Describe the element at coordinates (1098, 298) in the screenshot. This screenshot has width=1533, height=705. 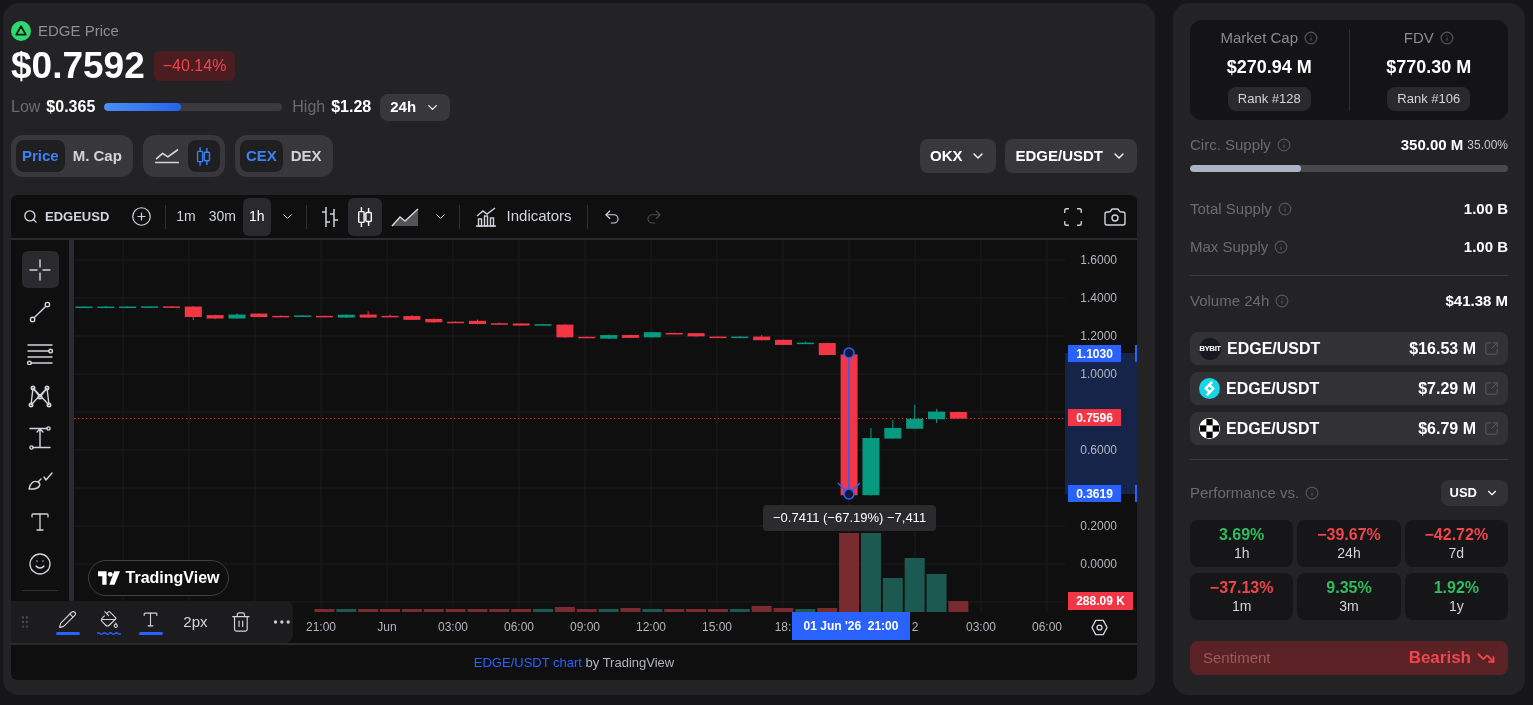
I see `price-scale-label: 1.4000` at that location.